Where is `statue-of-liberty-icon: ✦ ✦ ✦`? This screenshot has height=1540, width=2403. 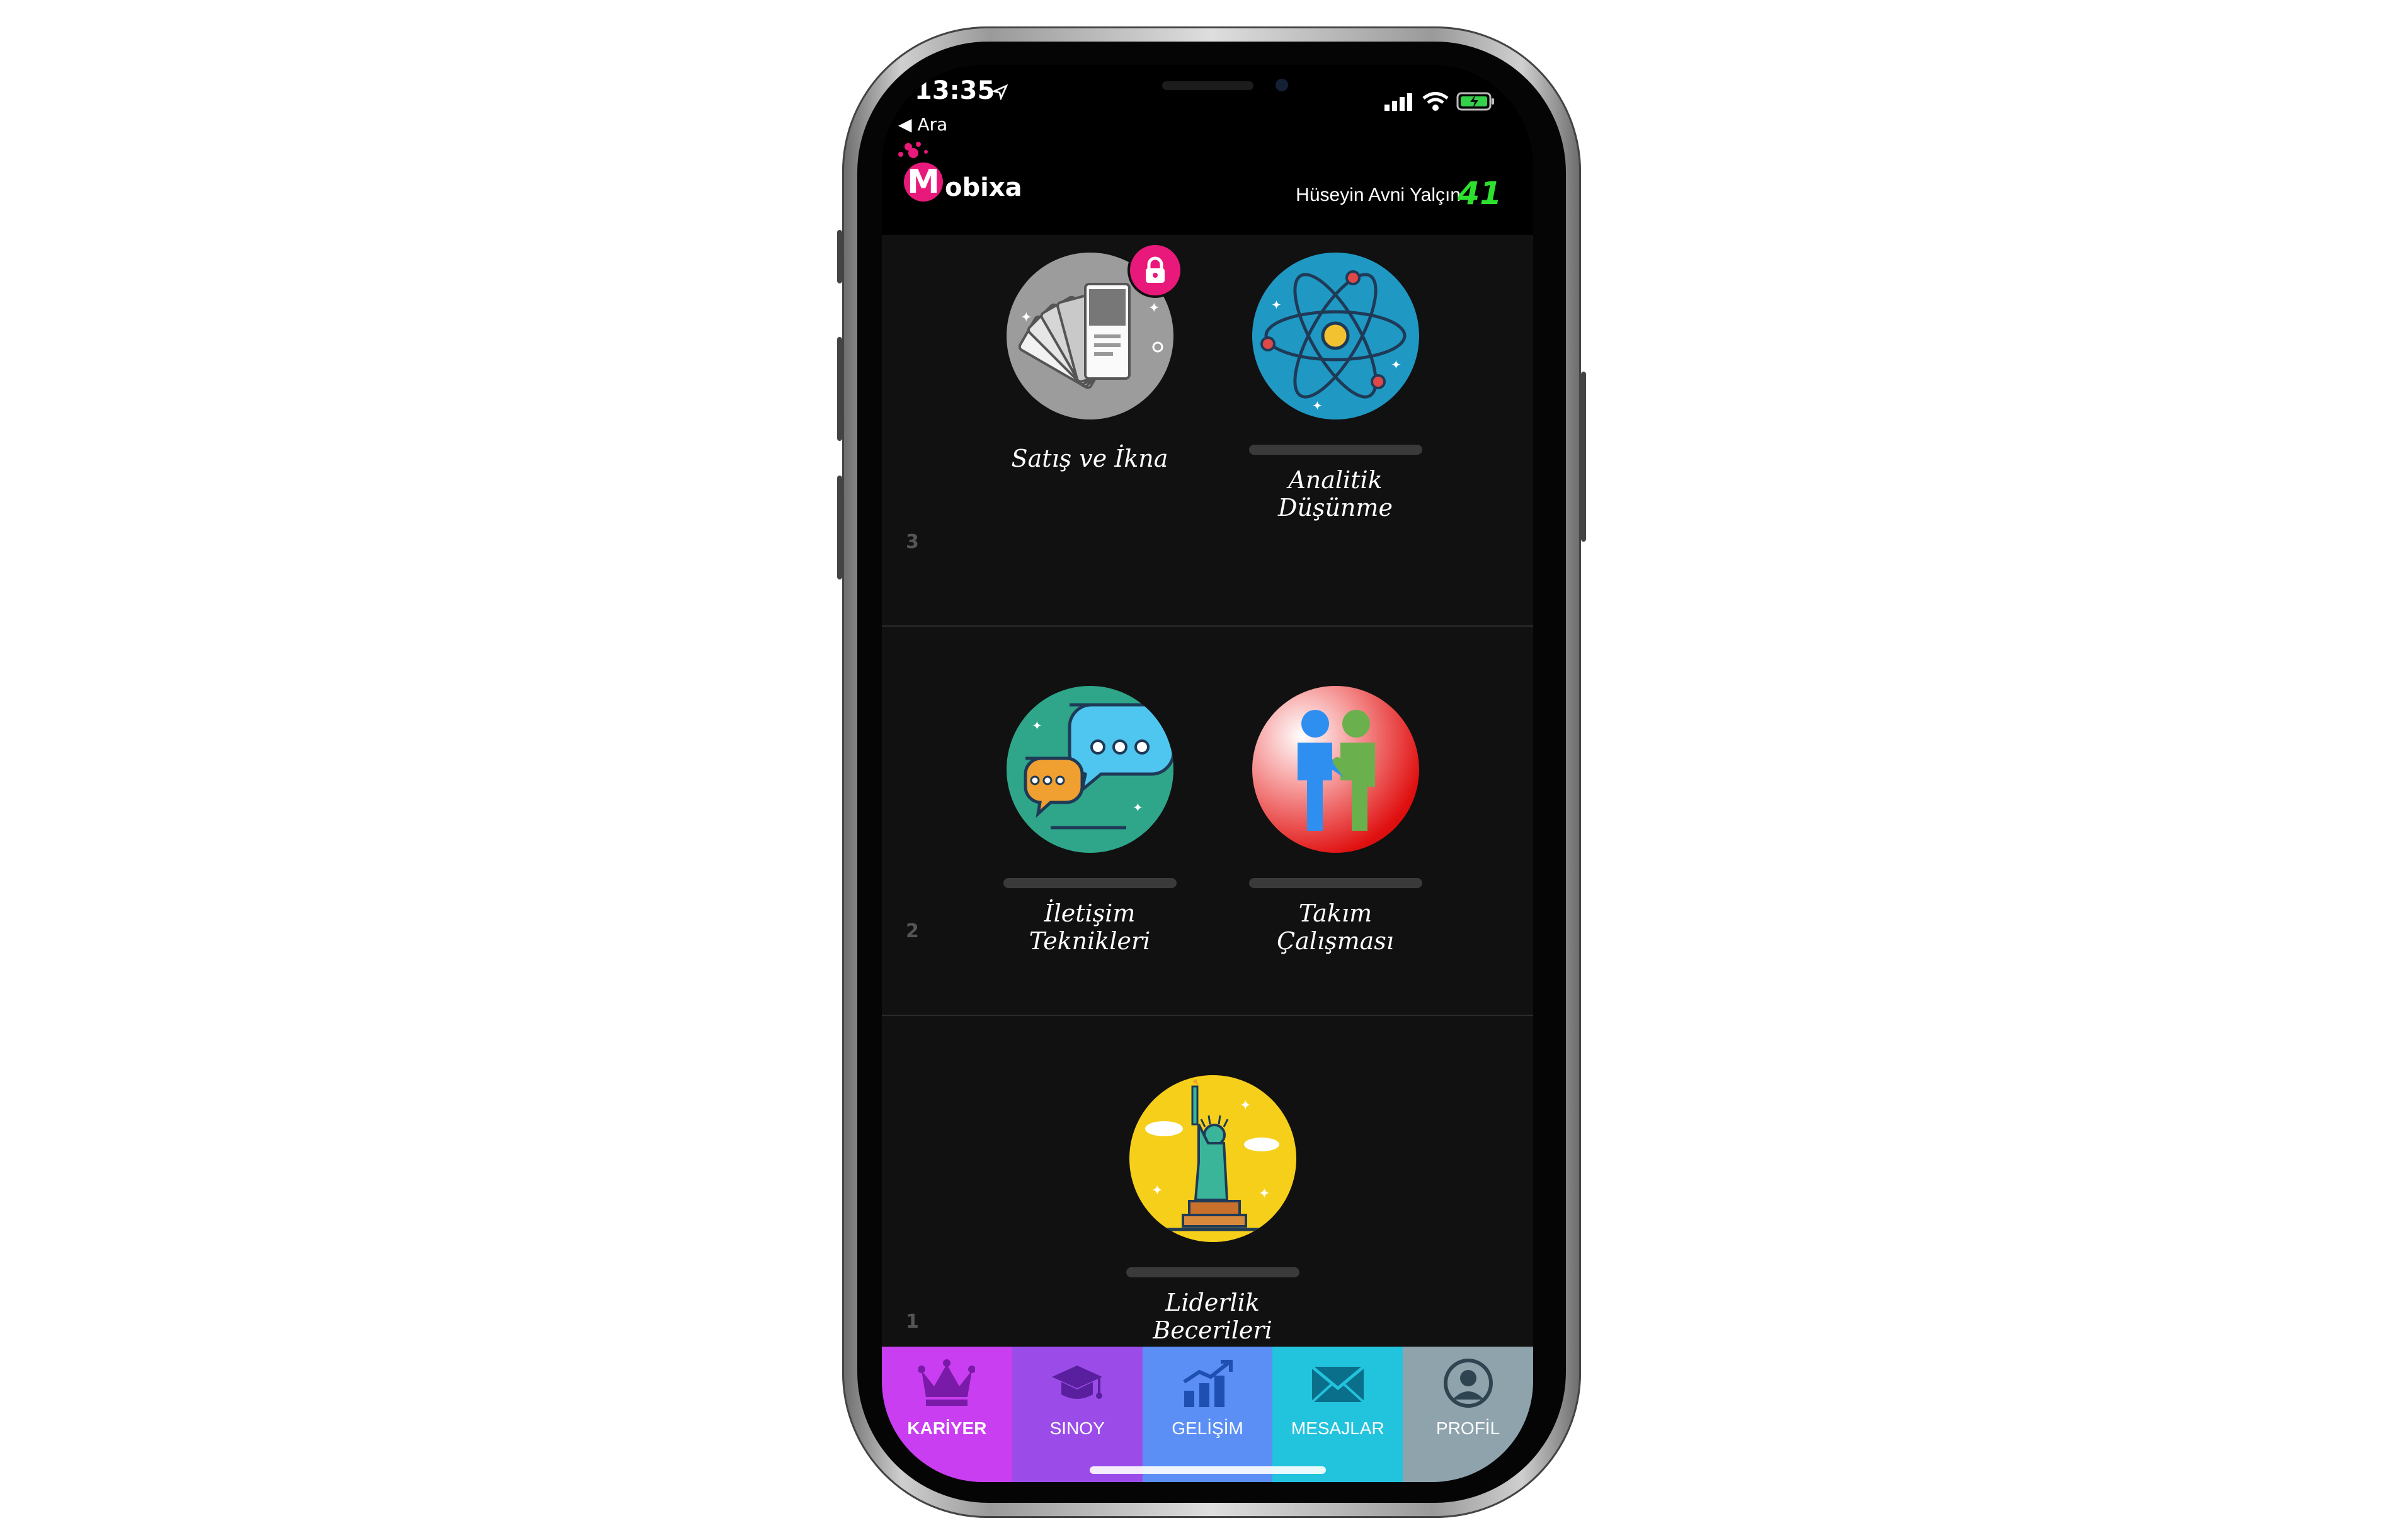
statue-of-liberty-icon: ✦ ✦ ✦ is located at coordinates (1212, 1155).